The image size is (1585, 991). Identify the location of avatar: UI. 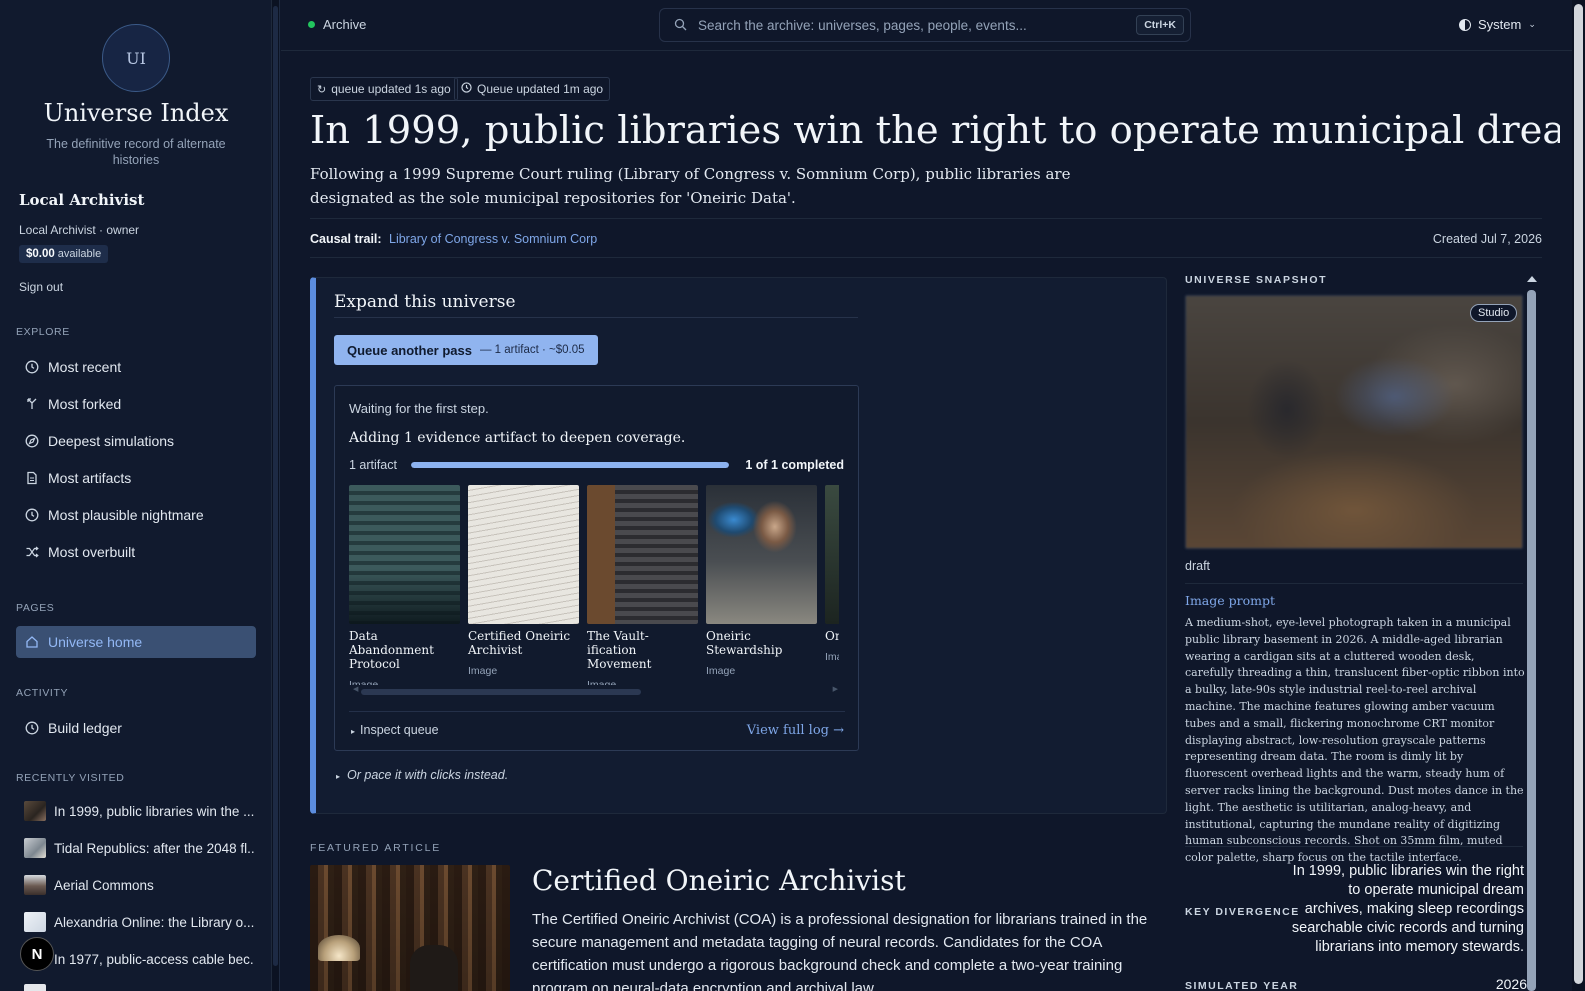
(136, 58).